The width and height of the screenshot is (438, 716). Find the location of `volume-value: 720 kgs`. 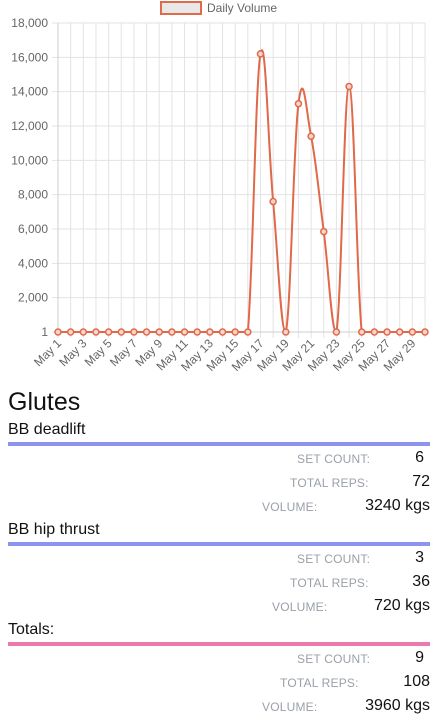

volume-value: 720 kgs is located at coordinates (401, 605).